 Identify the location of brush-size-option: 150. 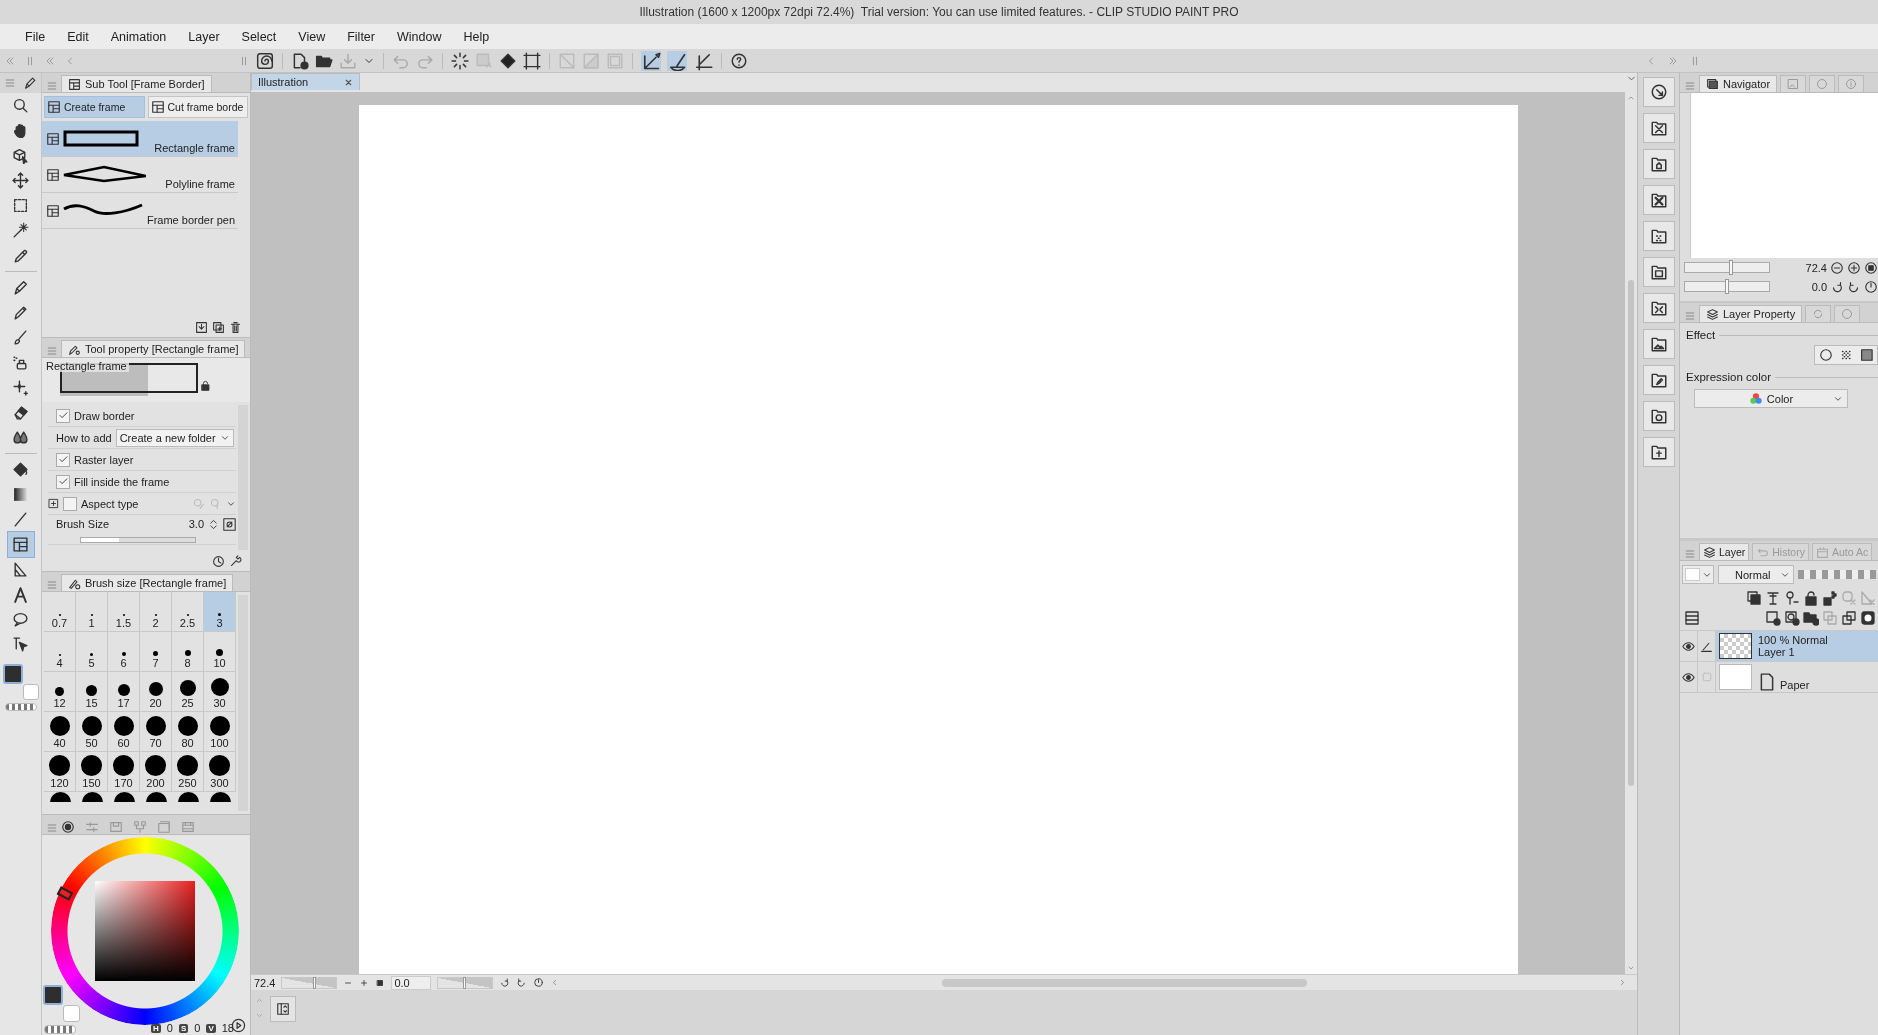
(92, 772).